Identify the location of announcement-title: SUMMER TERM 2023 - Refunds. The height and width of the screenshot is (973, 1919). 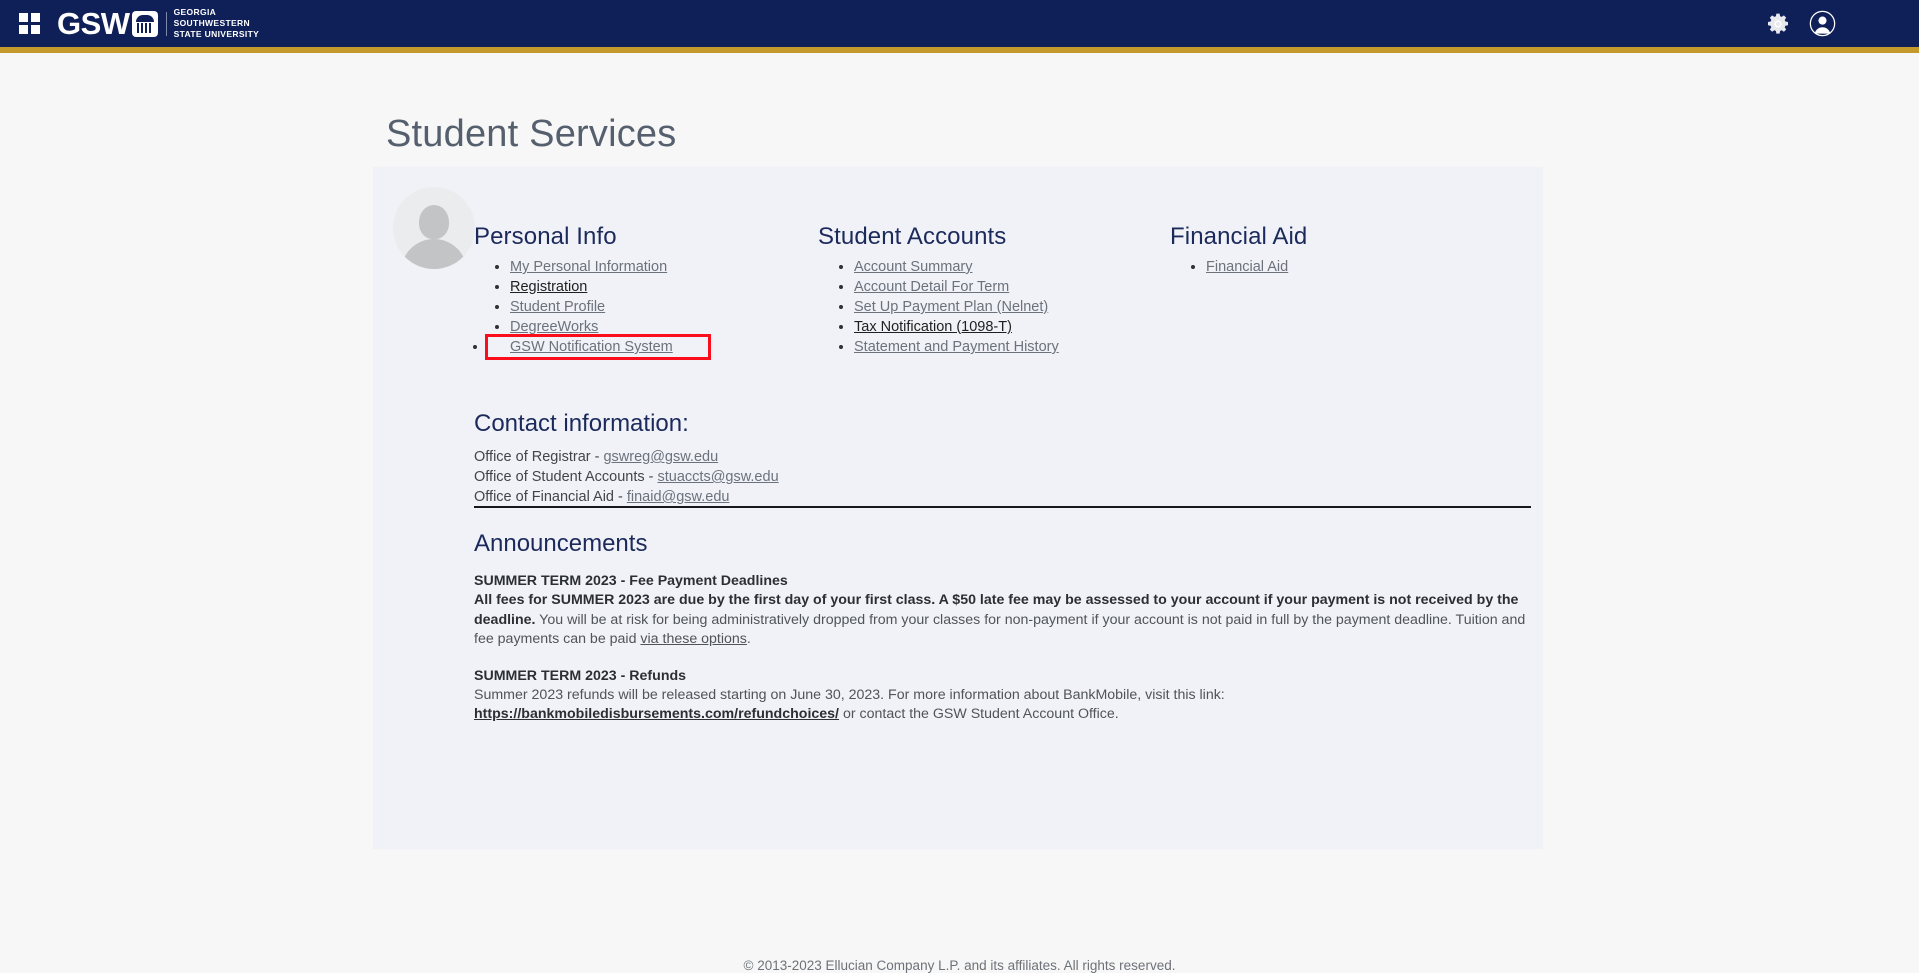
(580, 675).